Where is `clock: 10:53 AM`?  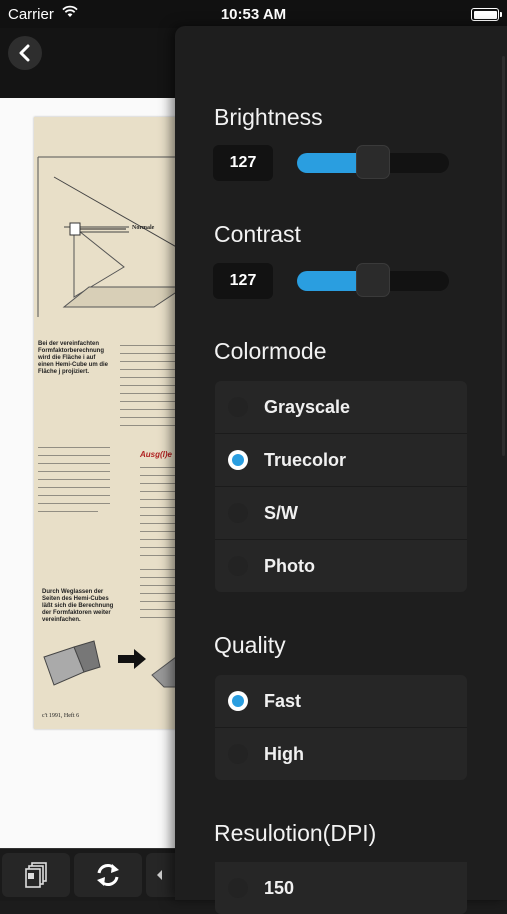 clock: 10:53 AM is located at coordinates (253, 14).